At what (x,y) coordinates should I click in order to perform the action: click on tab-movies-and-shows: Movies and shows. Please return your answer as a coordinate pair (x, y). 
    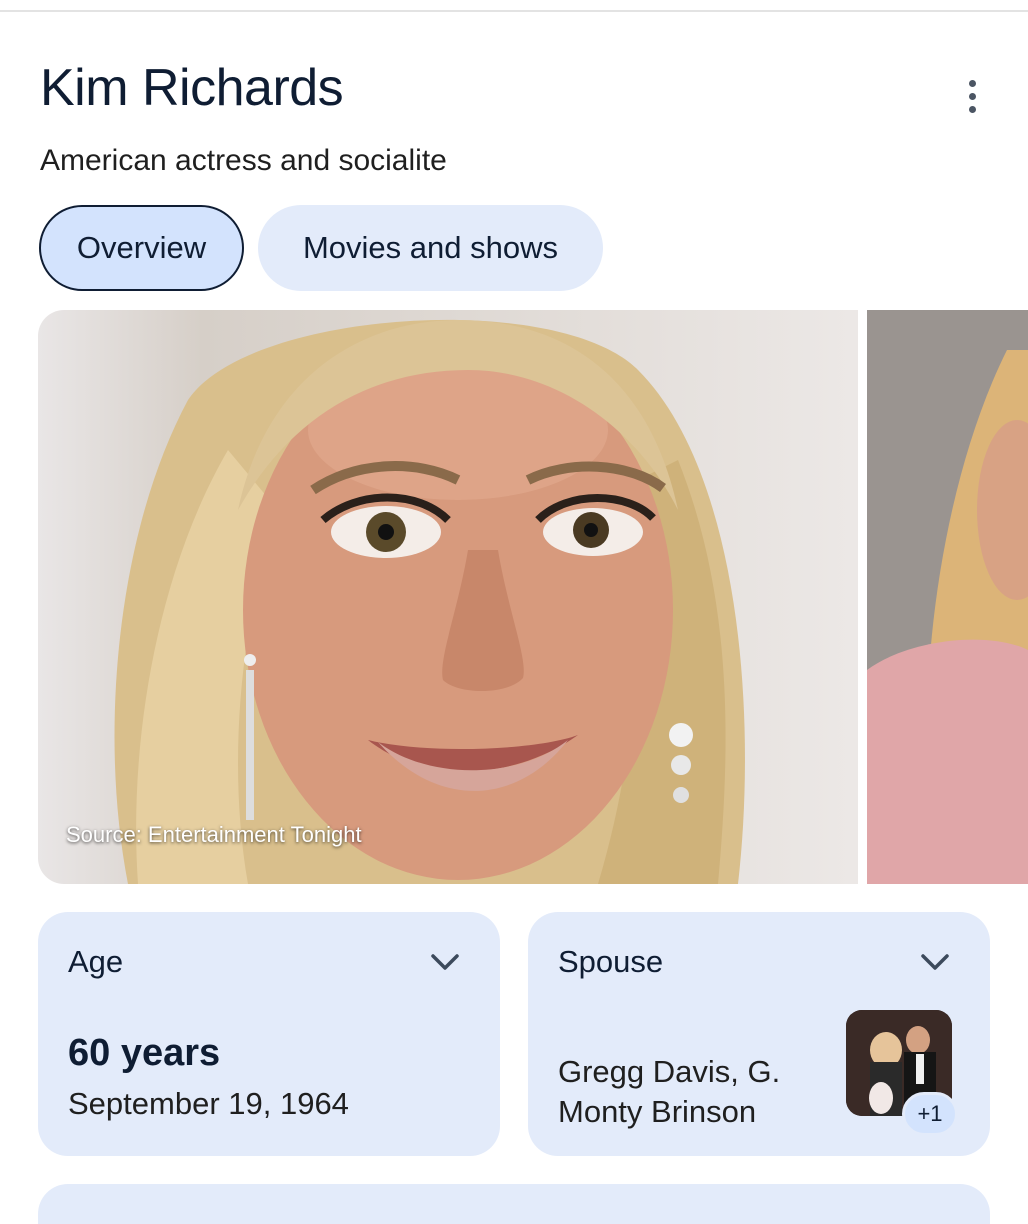
    Looking at the image, I should click on (430, 248).